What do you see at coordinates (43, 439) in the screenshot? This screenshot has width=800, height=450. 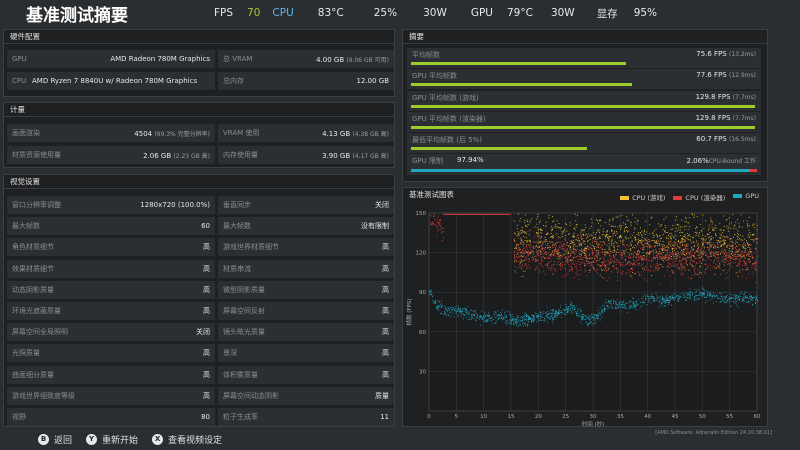 I see `b-button-icon: B` at bounding box center [43, 439].